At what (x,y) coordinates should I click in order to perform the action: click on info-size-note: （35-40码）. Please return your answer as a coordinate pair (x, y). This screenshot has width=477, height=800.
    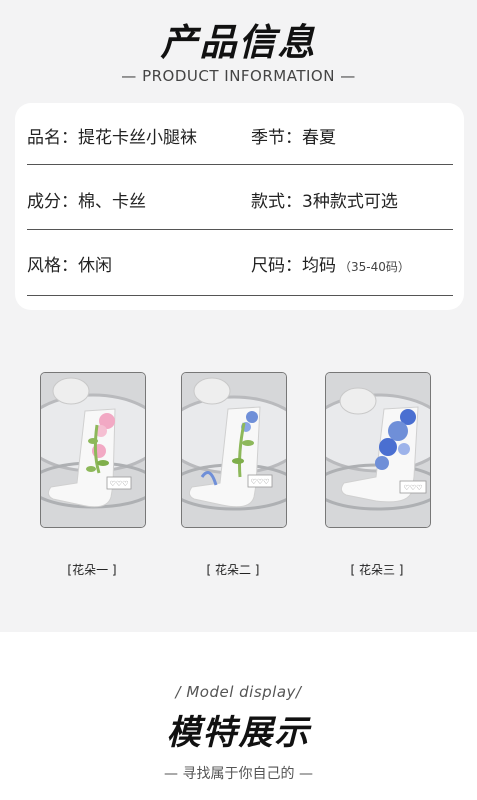
    Looking at the image, I should click on (374, 267).